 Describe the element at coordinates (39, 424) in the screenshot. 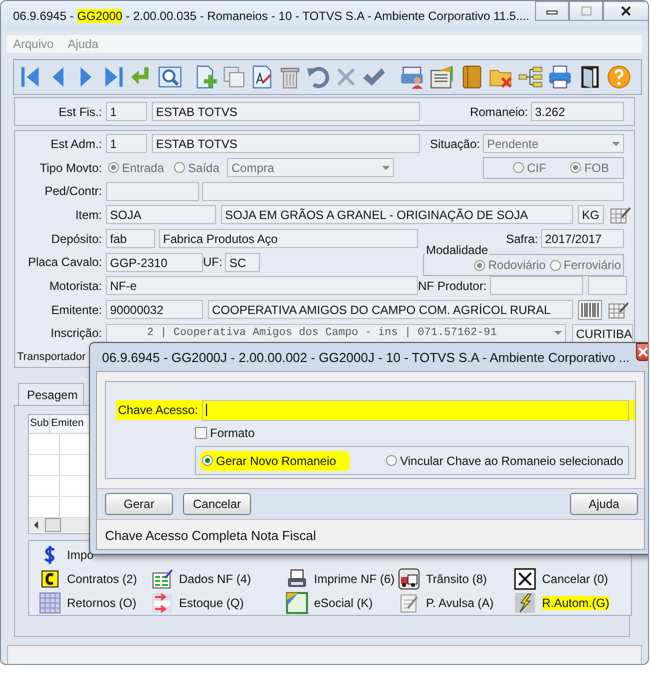

I see `column-header: Sub` at that location.